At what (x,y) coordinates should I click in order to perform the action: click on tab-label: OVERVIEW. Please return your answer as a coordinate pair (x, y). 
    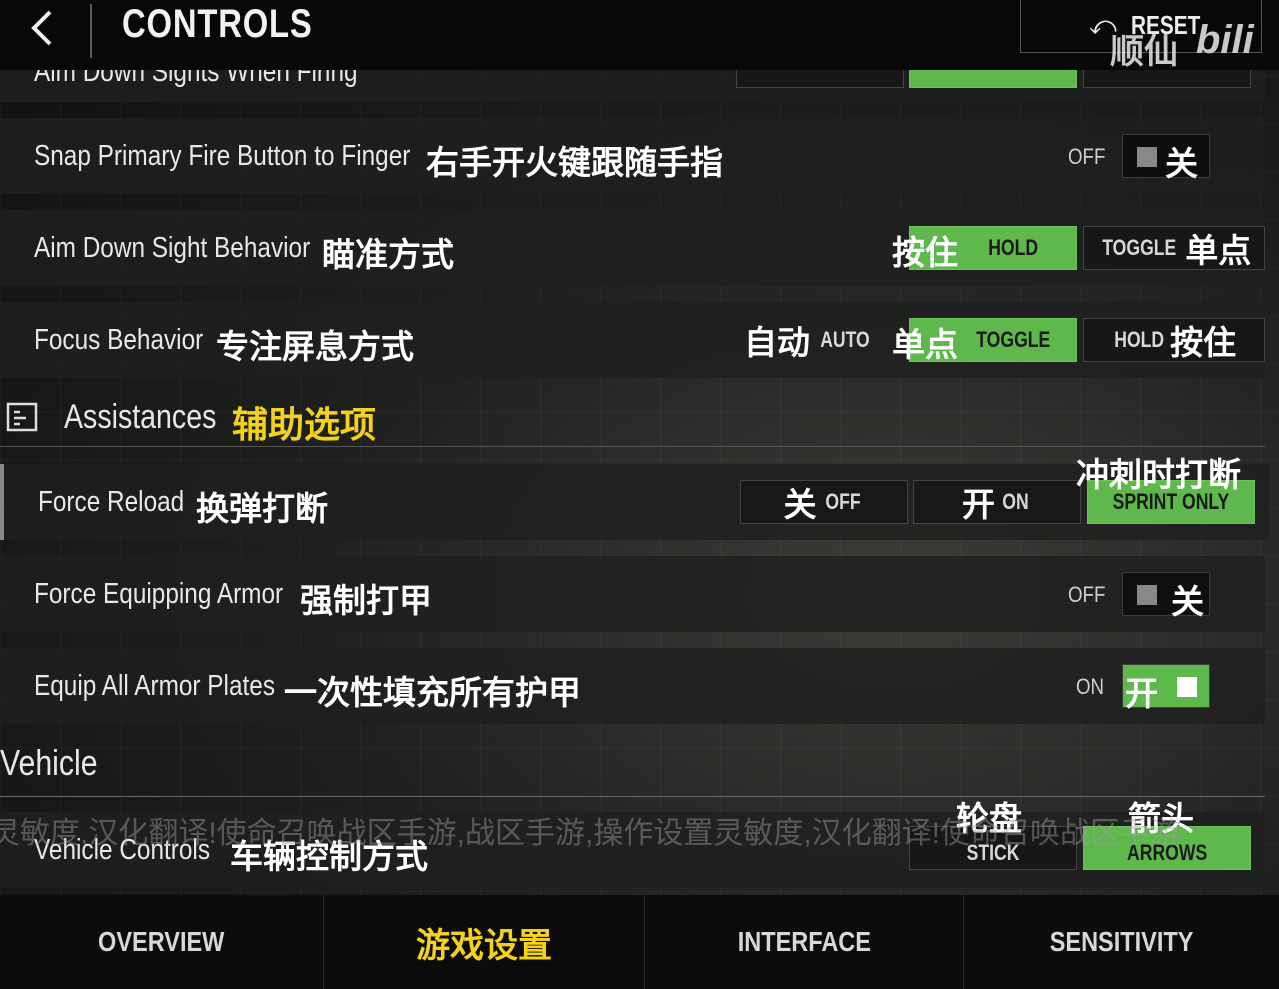
    Looking at the image, I should click on (161, 941).